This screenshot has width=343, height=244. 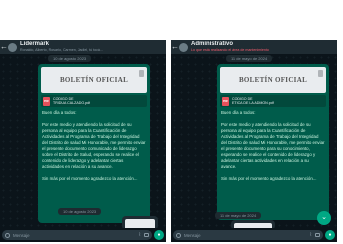 I want to click on file-attachment: PDF CODIGO DE TRIDUA CALZADO.pdf, so click(x=94, y=101).